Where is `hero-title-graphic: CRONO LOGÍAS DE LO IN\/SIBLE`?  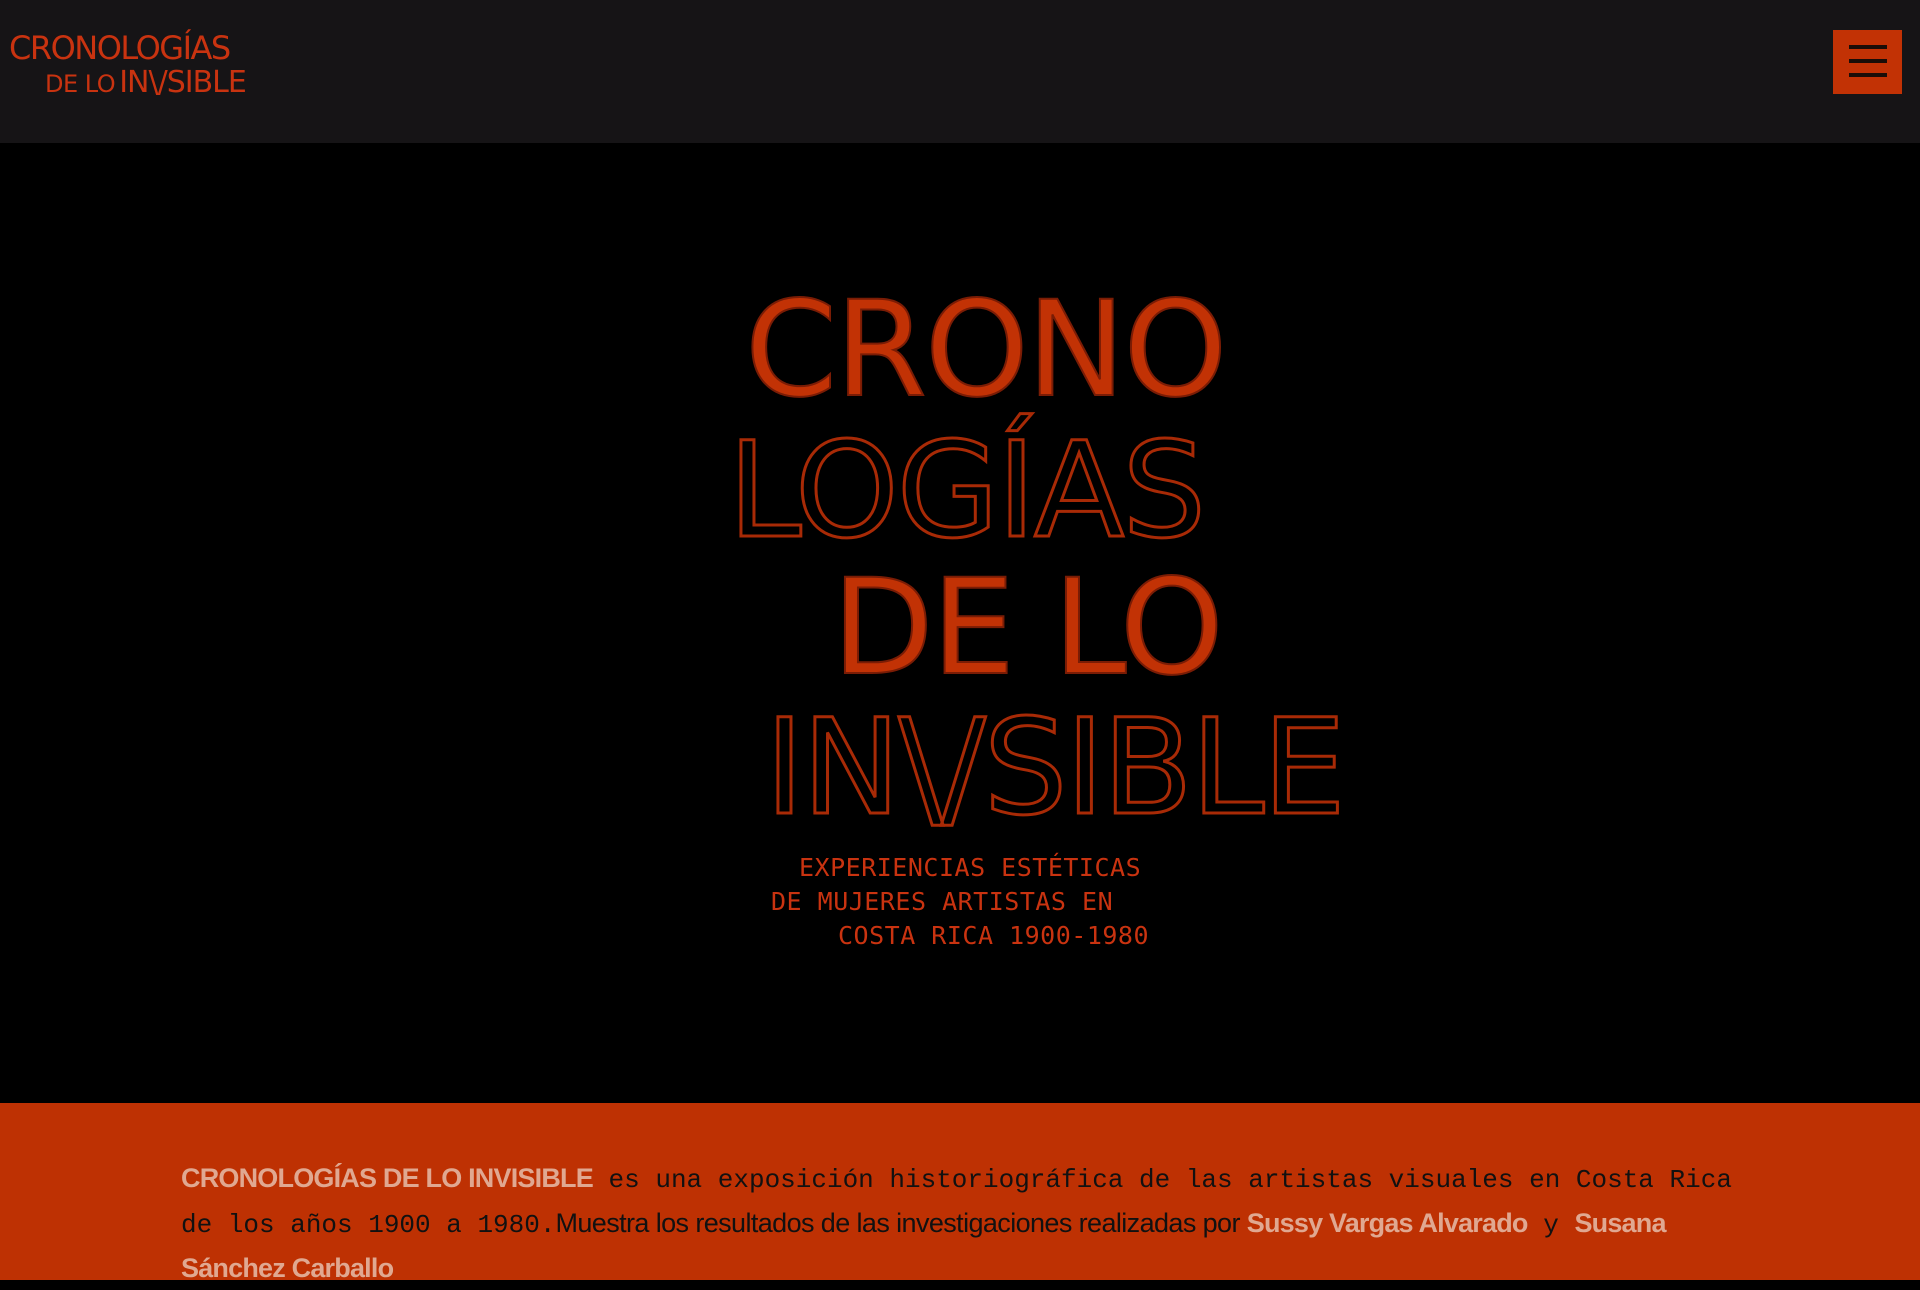
hero-title-graphic: CRONO LOGÍAS DE LO IN\/SIBLE is located at coordinates (1037, 559).